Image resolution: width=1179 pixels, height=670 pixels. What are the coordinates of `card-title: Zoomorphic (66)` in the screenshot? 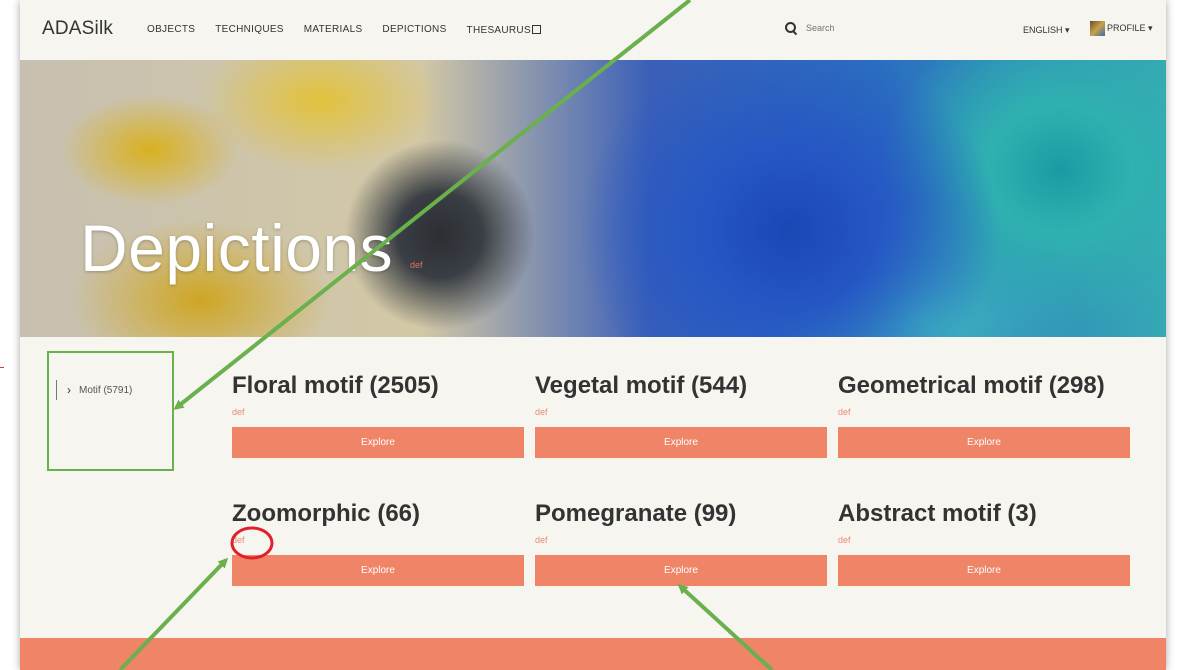 It's located at (326, 513).